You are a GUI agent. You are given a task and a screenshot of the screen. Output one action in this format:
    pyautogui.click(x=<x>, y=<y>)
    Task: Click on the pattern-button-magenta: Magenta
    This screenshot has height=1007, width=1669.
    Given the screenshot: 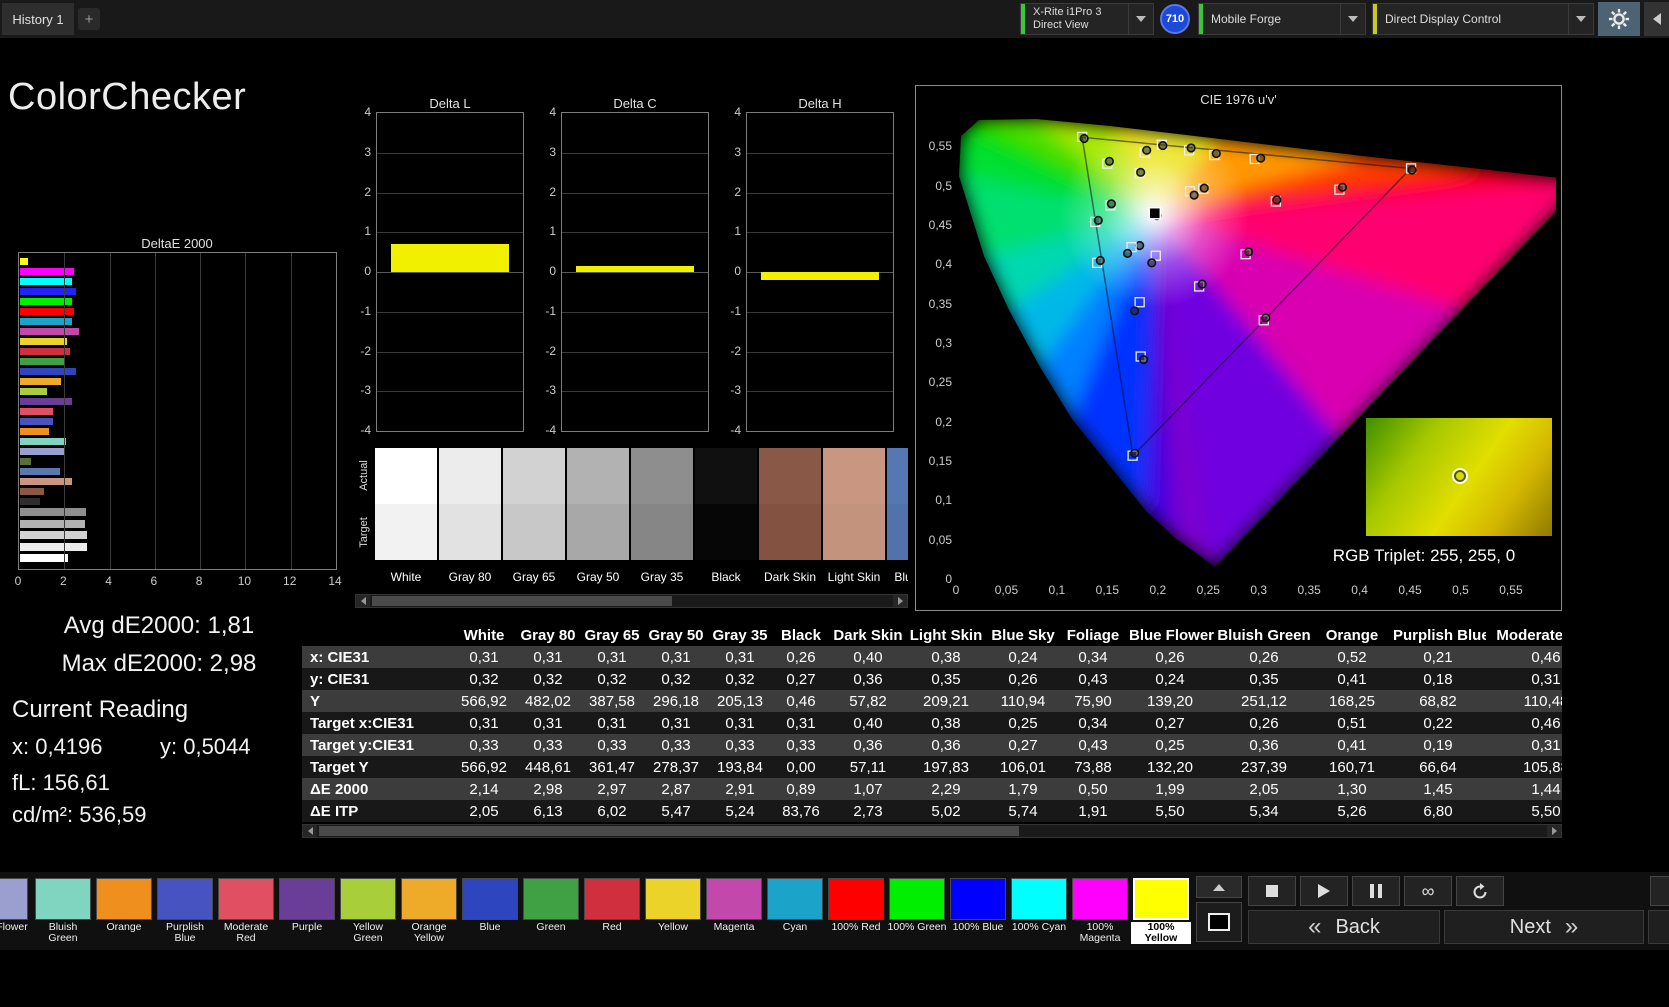 What is the action you would take?
    pyautogui.click(x=734, y=911)
    